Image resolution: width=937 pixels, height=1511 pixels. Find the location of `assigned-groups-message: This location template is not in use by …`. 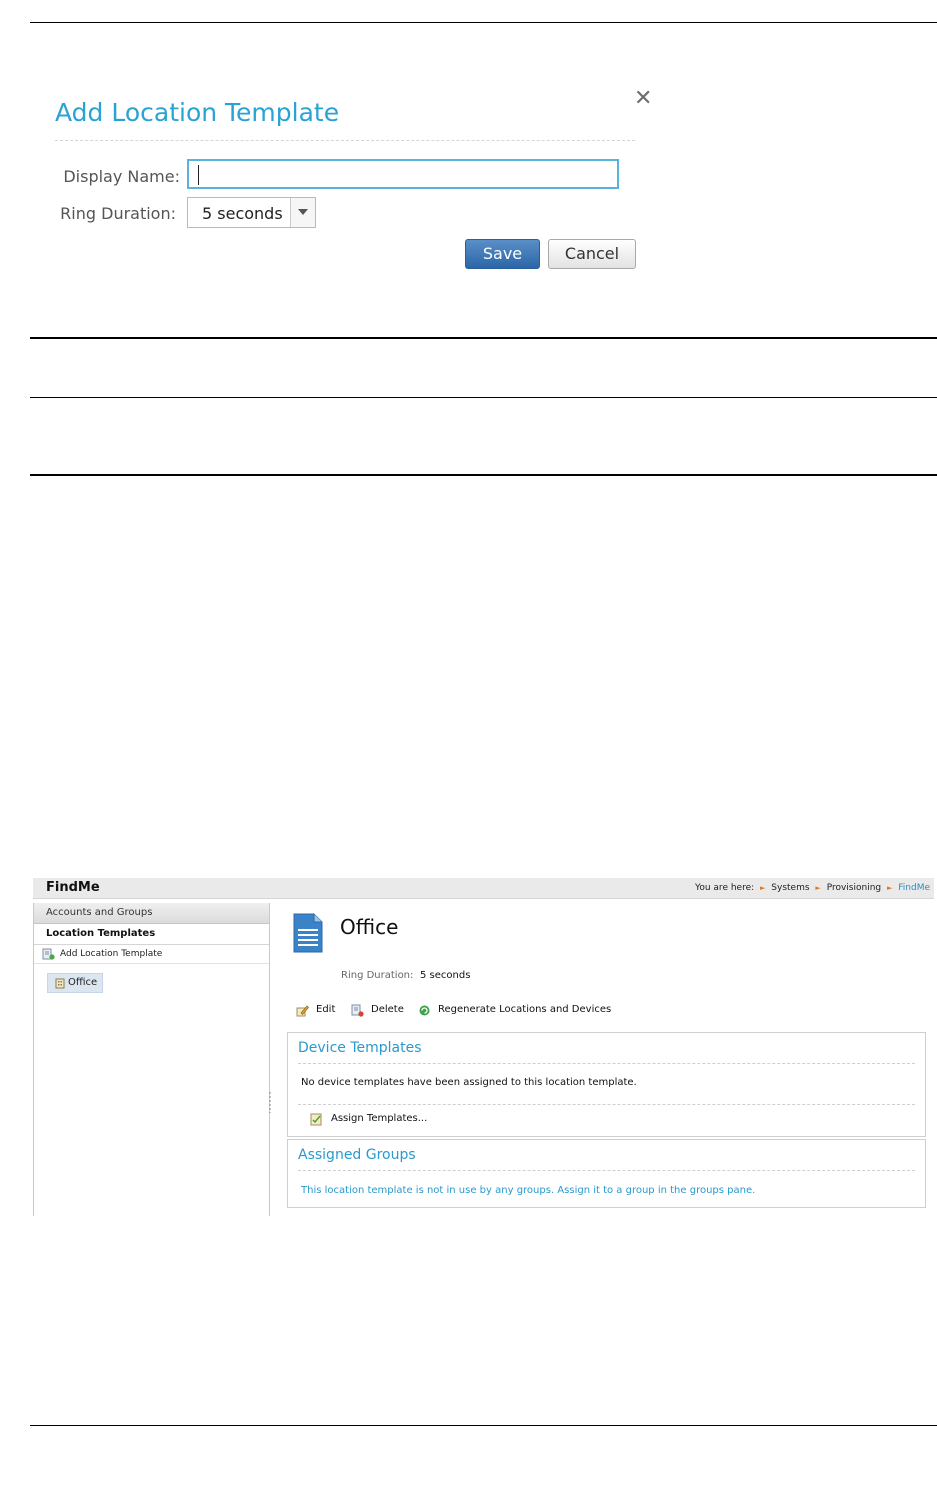

assigned-groups-message: This location template is not in use by … is located at coordinates (528, 1190).